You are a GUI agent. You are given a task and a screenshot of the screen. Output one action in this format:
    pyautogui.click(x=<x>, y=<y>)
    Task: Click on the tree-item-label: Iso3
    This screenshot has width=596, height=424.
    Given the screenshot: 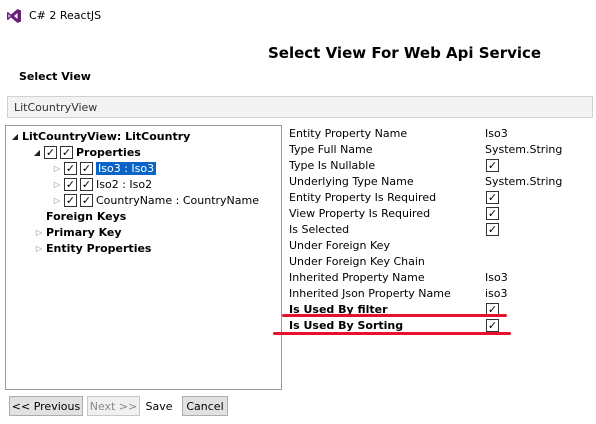 What is the action you would take?
    pyautogui.click(x=126, y=168)
    